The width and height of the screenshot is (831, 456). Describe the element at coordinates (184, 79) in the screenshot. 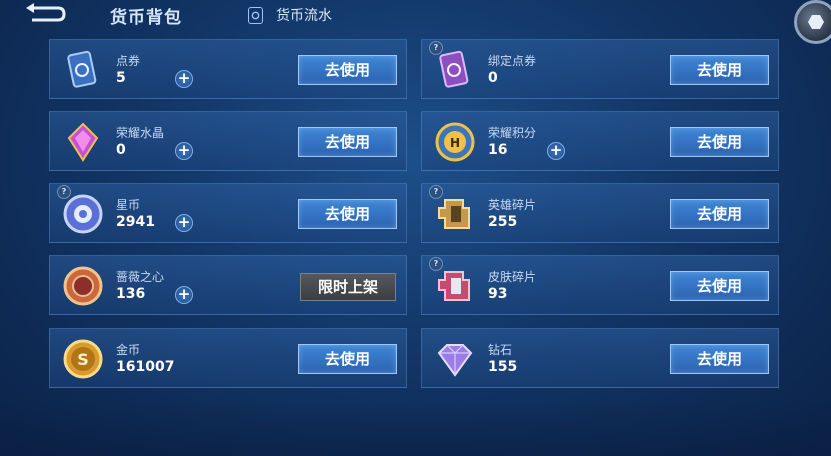

I see `add-ticket-button: +` at that location.